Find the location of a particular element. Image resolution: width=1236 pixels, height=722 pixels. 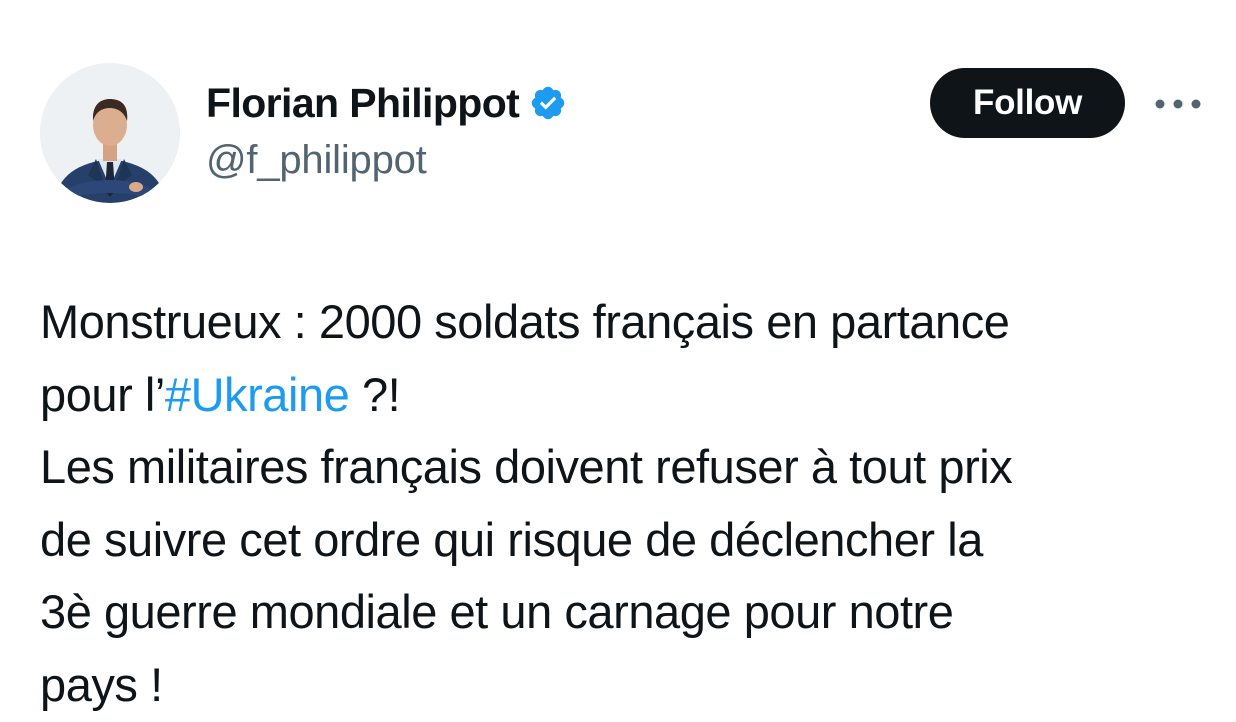

more-options-icon is located at coordinates (1178, 104).